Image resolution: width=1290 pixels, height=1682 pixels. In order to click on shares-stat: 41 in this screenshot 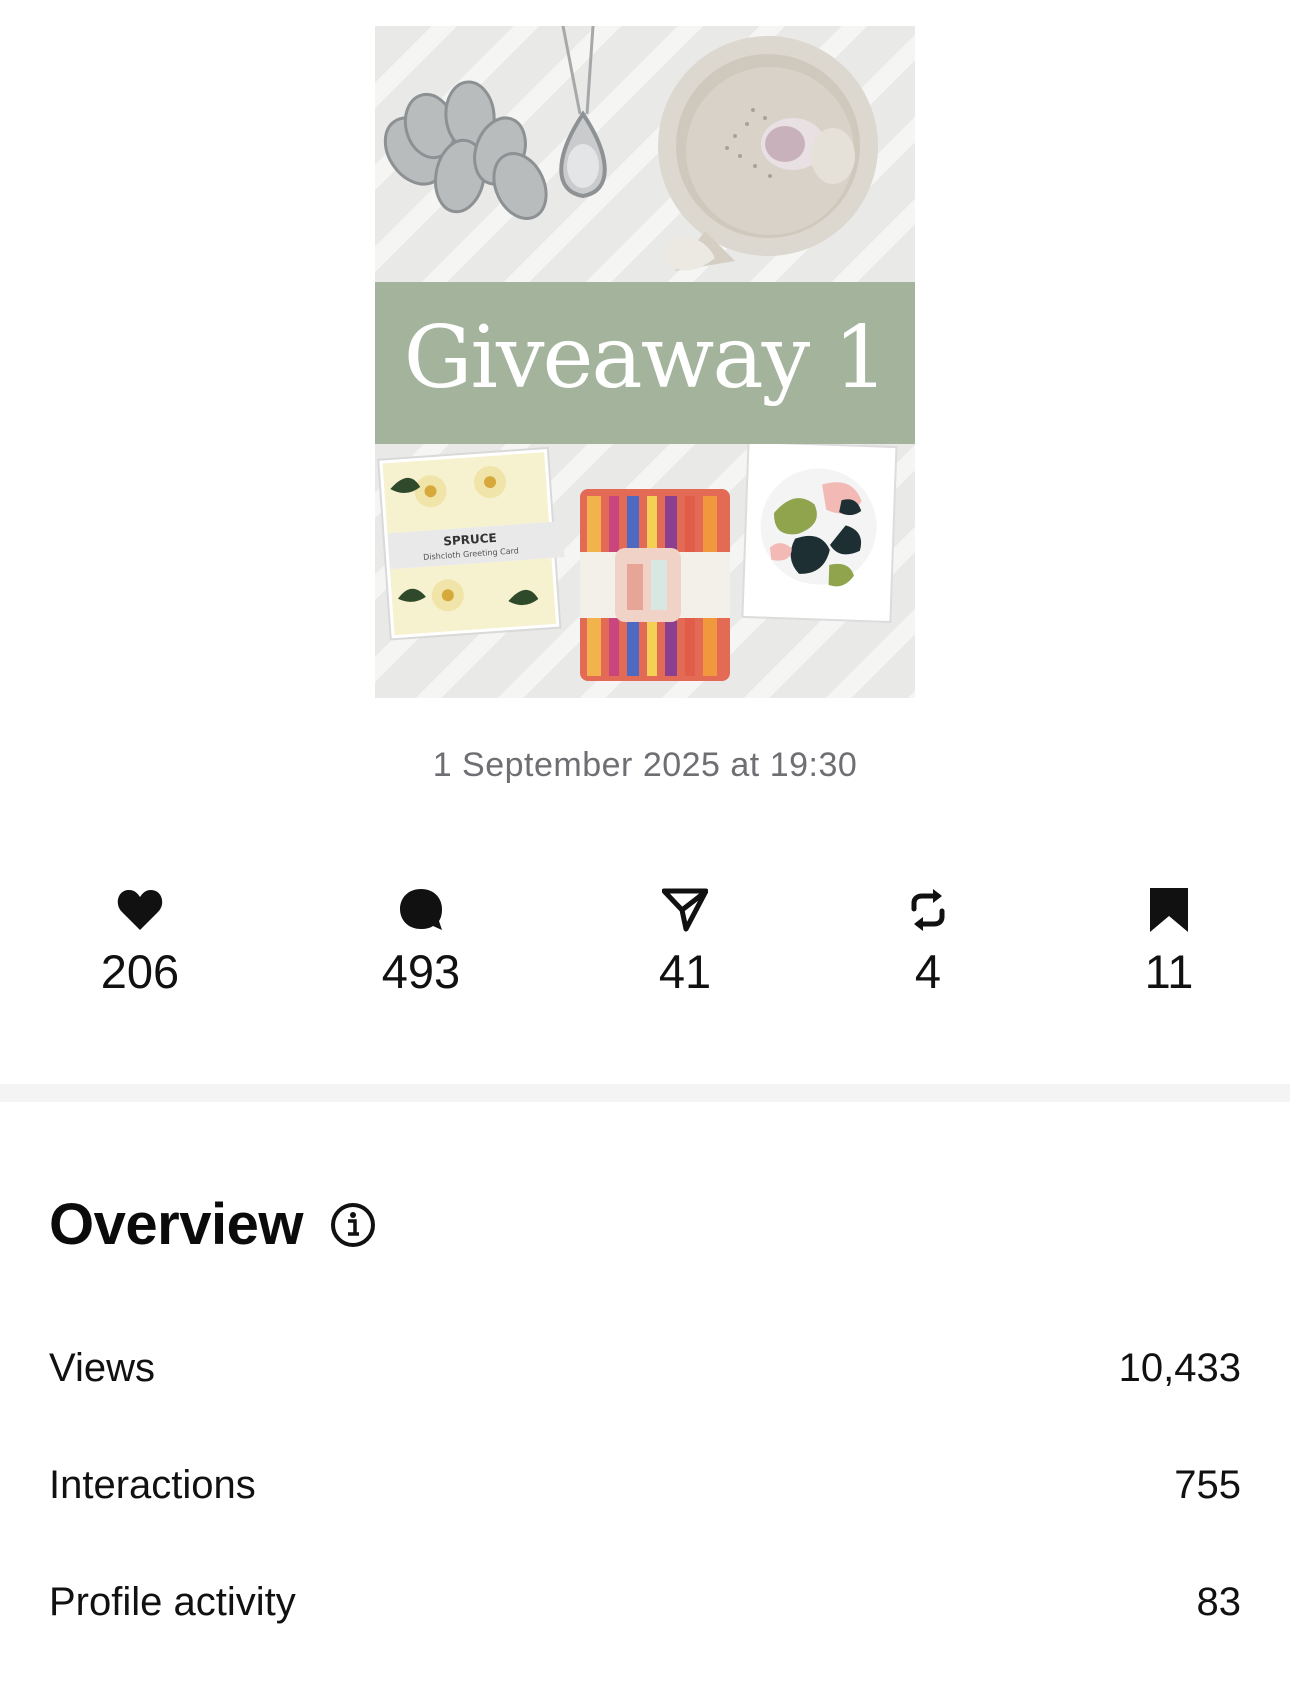, I will do `click(685, 939)`.